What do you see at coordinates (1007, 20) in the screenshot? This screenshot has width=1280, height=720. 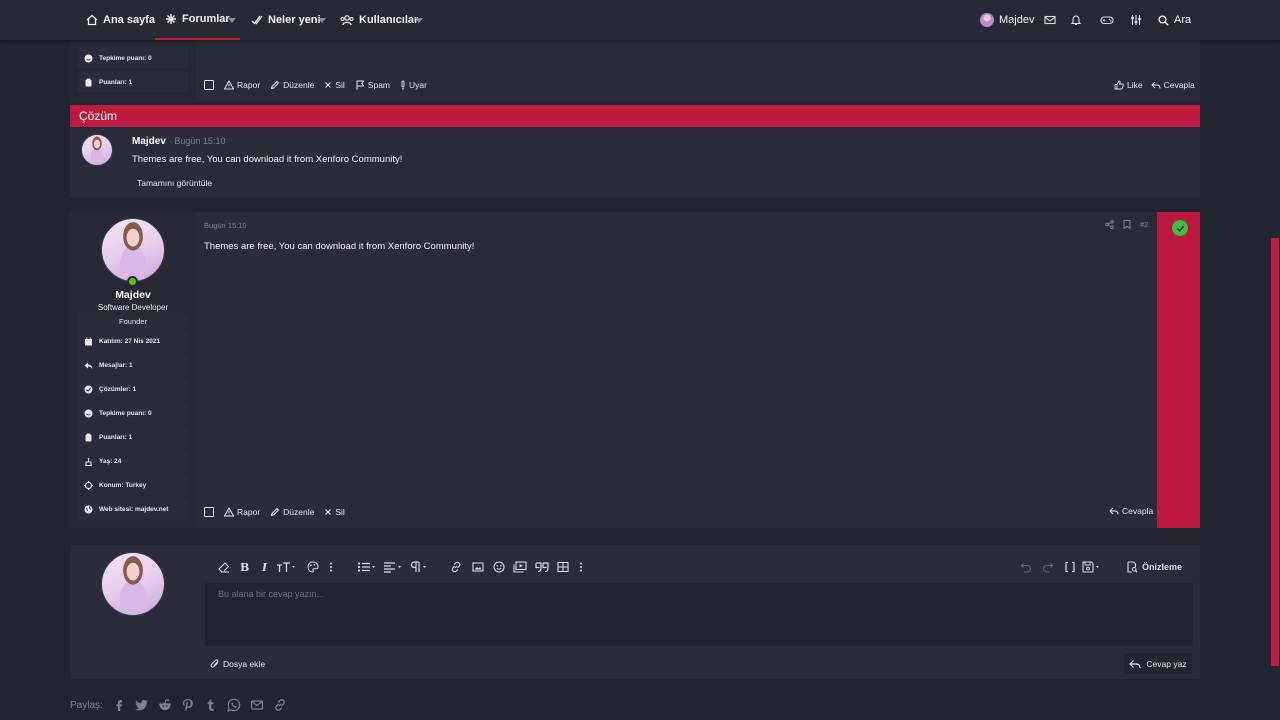 I see `nav-user: Majdev` at bounding box center [1007, 20].